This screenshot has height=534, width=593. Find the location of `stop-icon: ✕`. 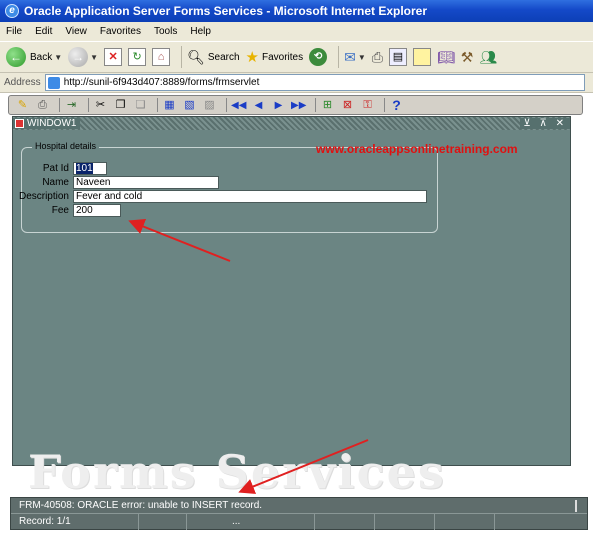

stop-icon: ✕ is located at coordinates (113, 57).